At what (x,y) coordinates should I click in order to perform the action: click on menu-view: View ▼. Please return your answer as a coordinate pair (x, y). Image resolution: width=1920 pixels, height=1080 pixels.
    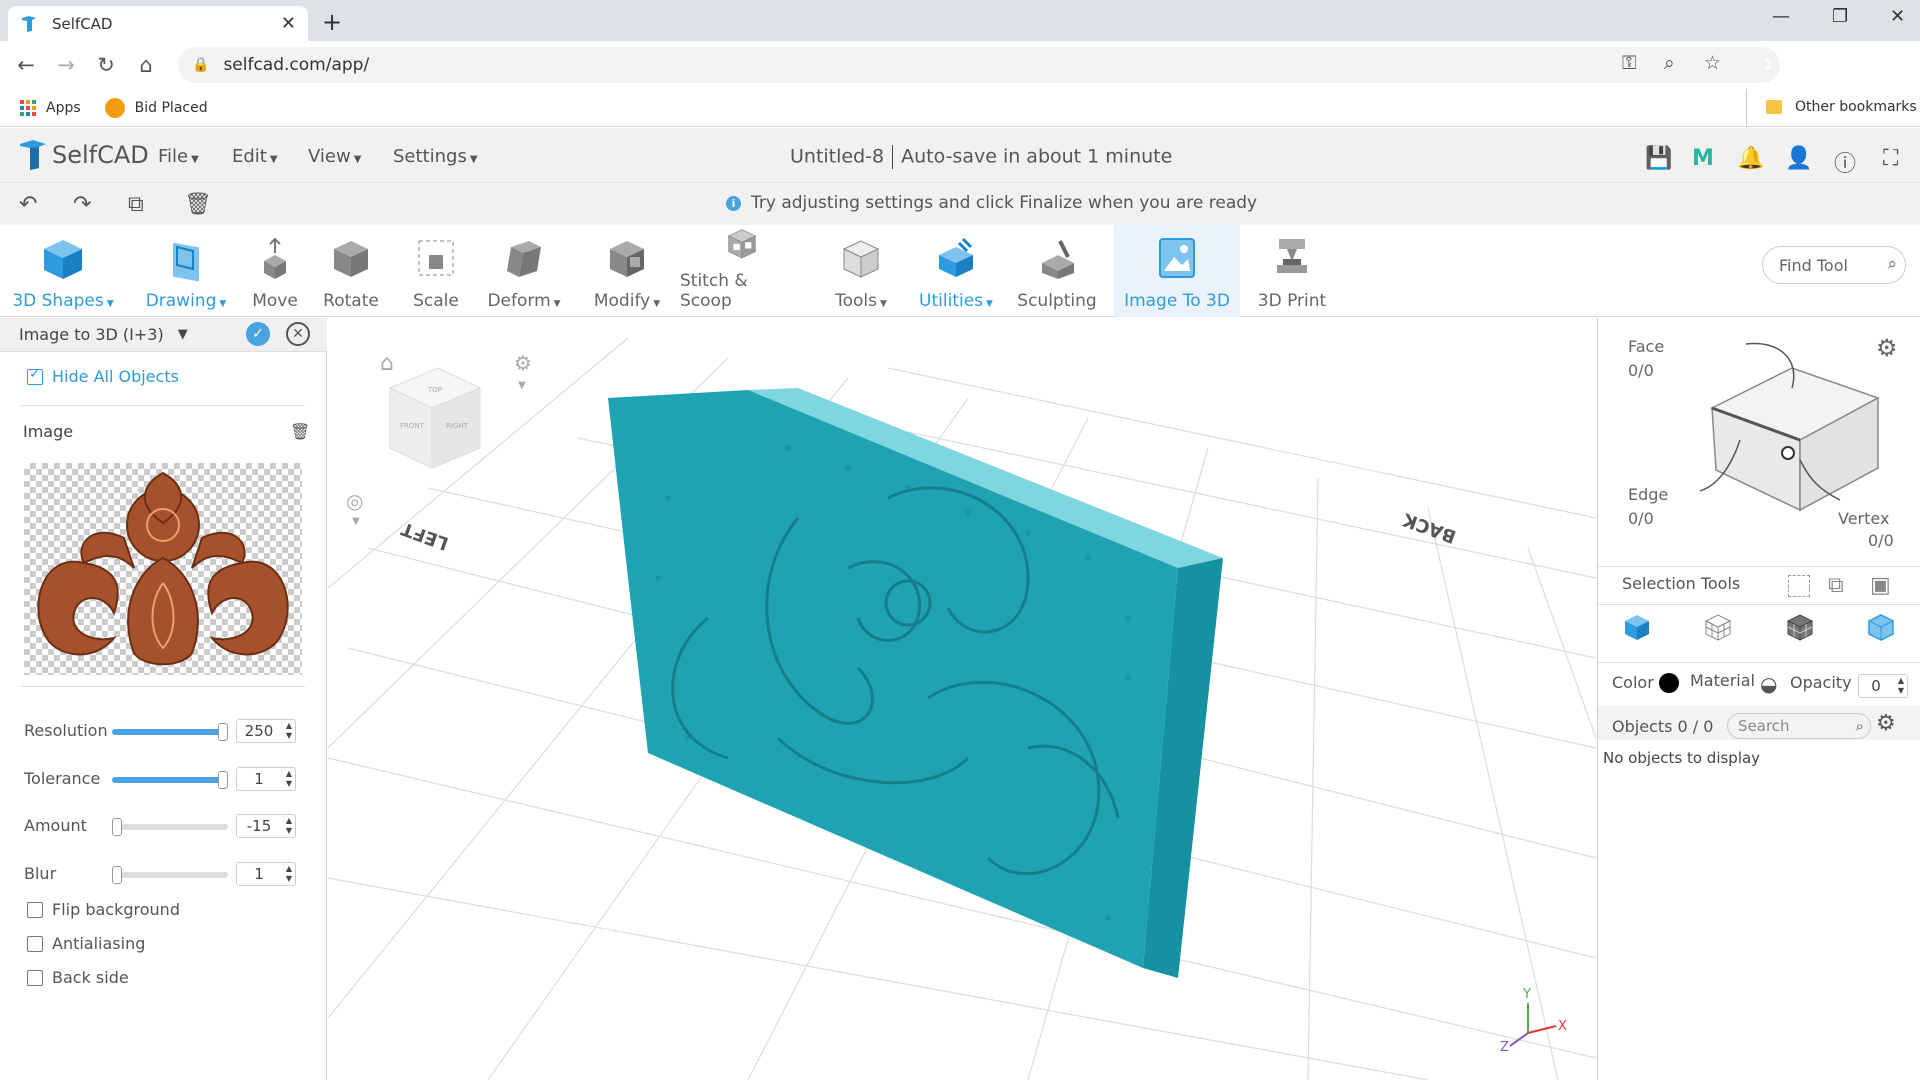
    Looking at the image, I should click on (334, 156).